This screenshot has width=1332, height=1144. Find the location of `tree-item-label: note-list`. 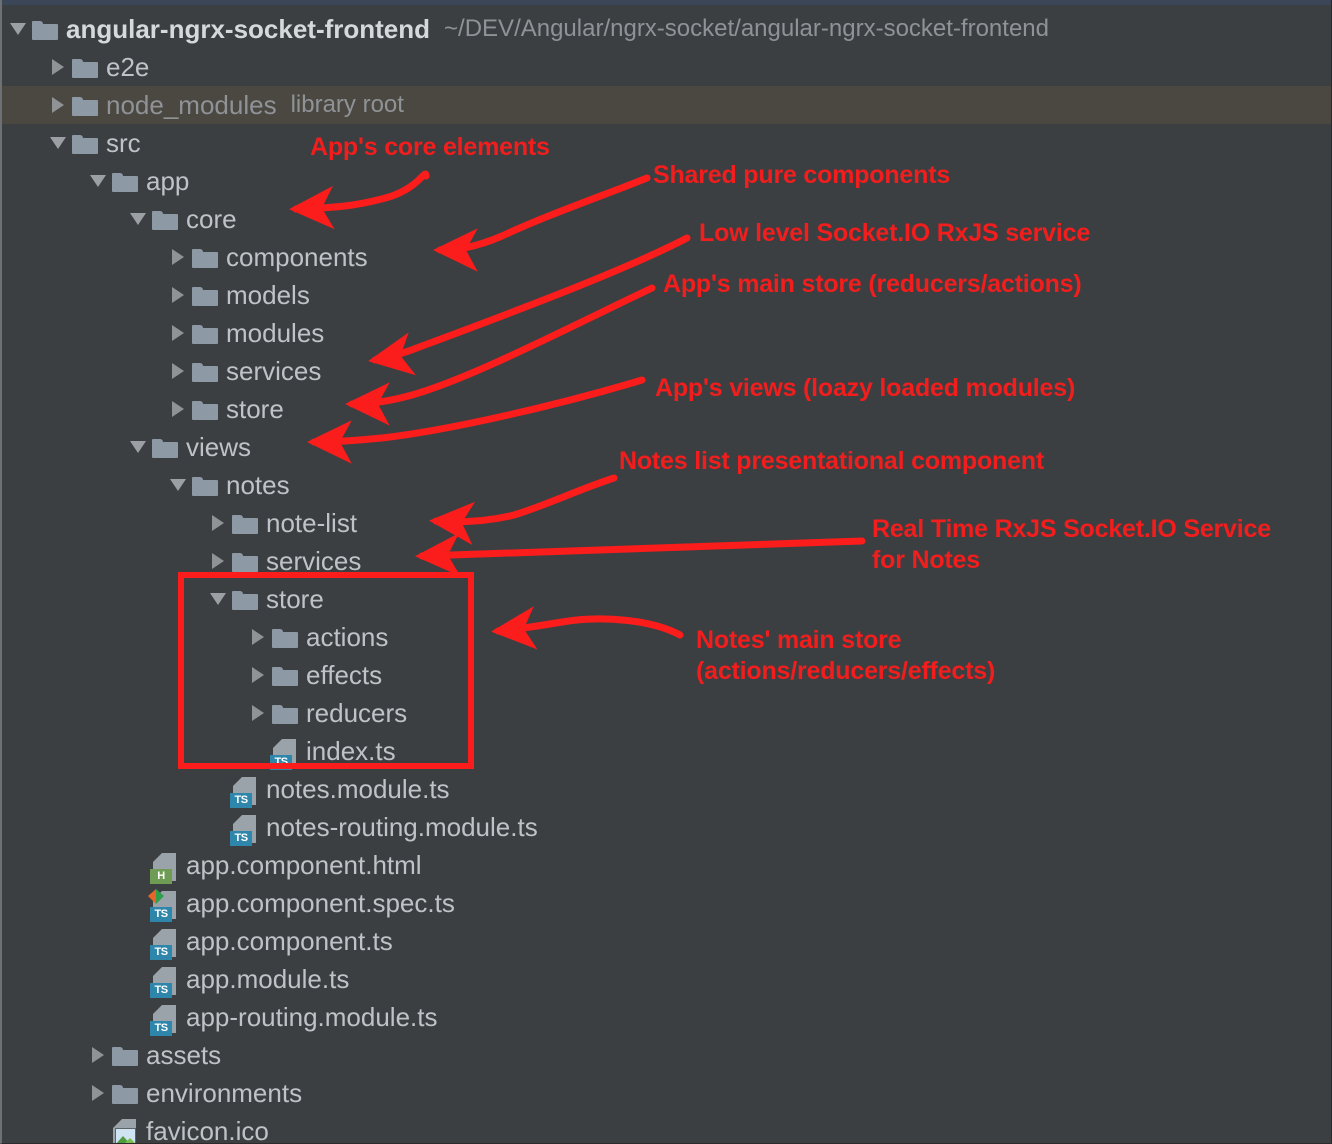

tree-item-label: note-list is located at coordinates (312, 522).